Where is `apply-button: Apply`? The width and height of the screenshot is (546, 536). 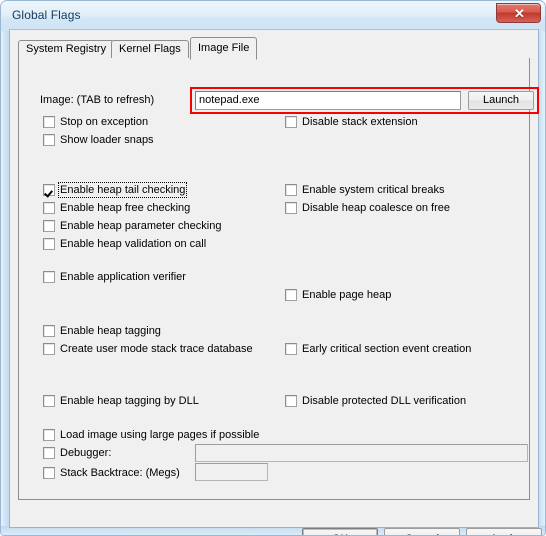 apply-button: Apply is located at coordinates (504, 531).